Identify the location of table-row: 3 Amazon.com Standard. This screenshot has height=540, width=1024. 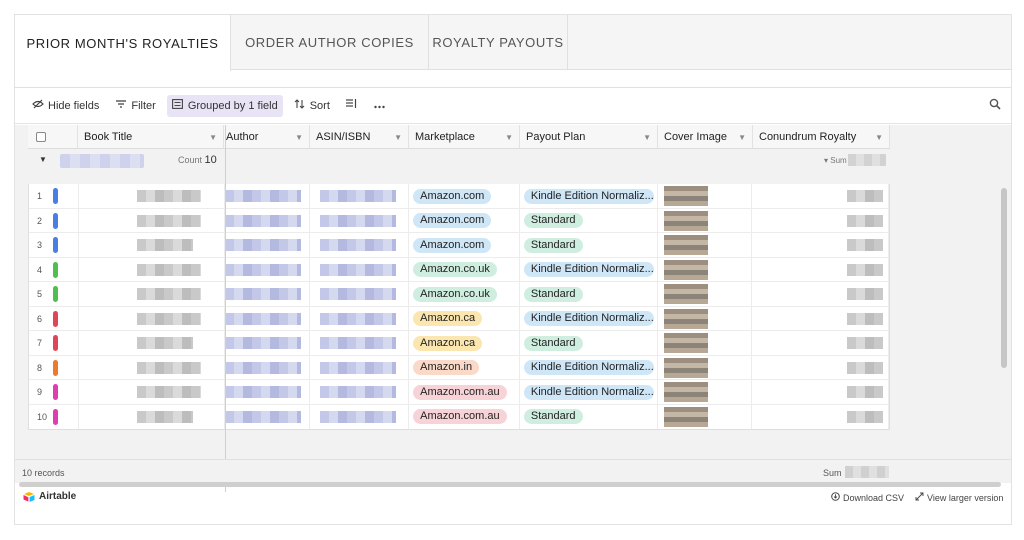
(459, 245).